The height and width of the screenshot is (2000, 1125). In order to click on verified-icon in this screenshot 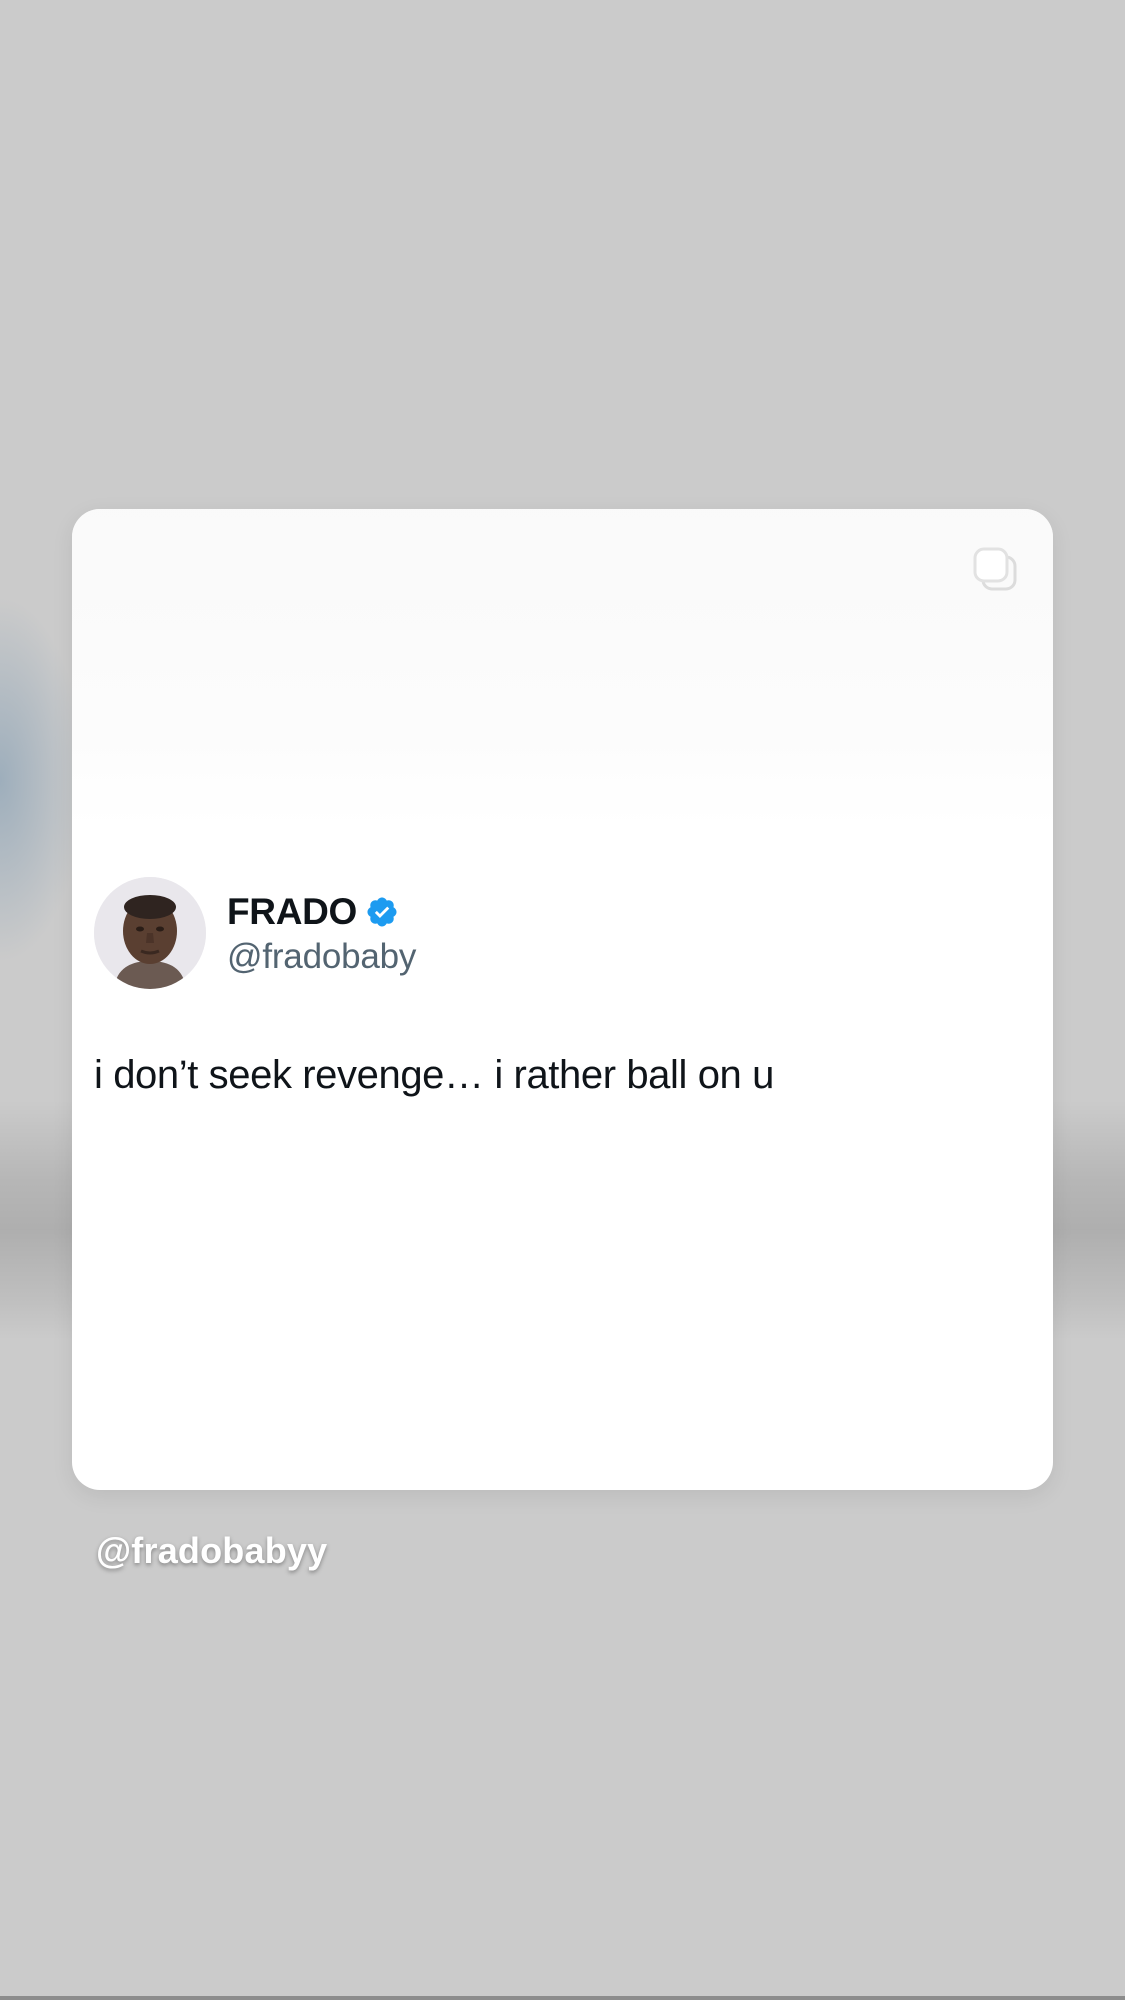, I will do `click(382, 912)`.